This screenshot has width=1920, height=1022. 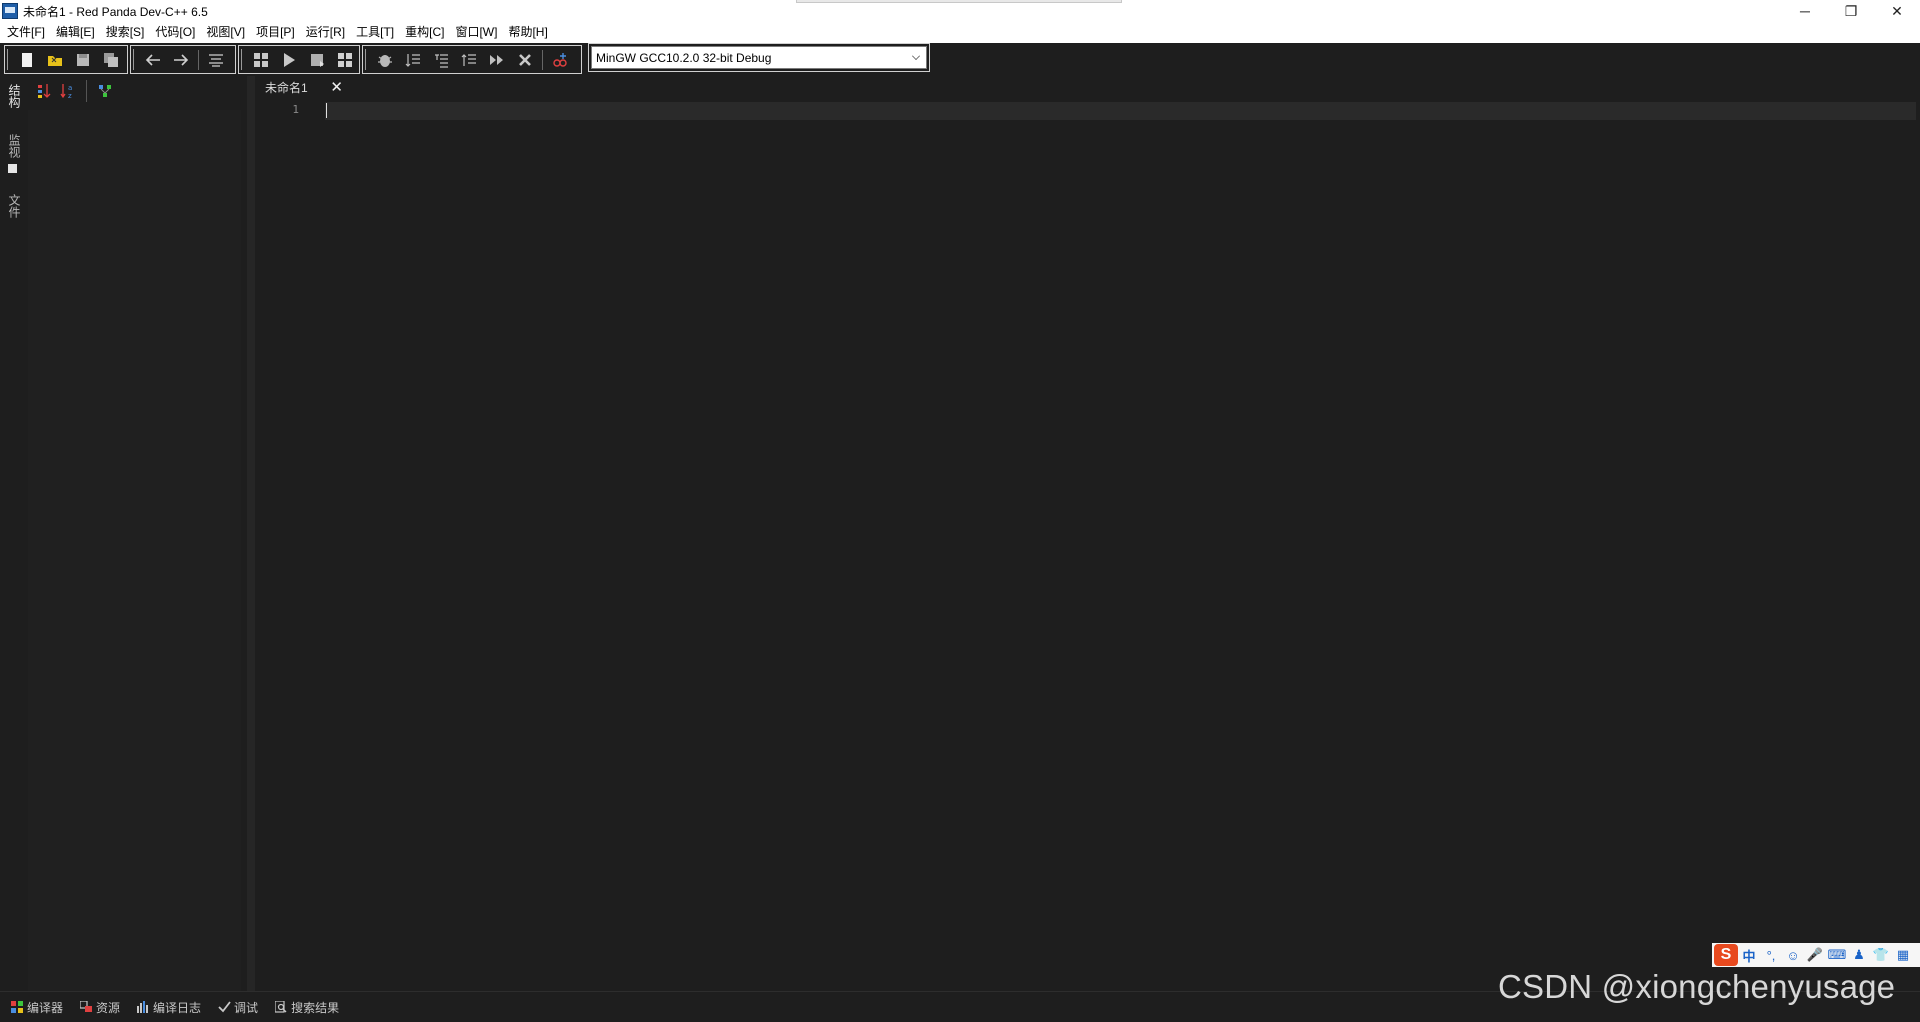 I want to click on menu-window: 窗口[W], so click(x=476, y=32).